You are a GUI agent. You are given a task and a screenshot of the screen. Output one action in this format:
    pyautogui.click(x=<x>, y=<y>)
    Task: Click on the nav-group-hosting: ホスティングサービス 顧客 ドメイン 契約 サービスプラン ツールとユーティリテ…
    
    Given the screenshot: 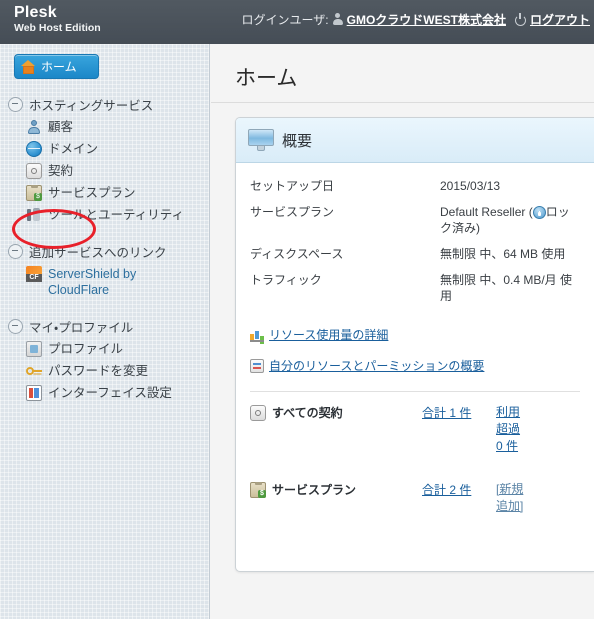 What is the action you would take?
    pyautogui.click(x=104, y=159)
    